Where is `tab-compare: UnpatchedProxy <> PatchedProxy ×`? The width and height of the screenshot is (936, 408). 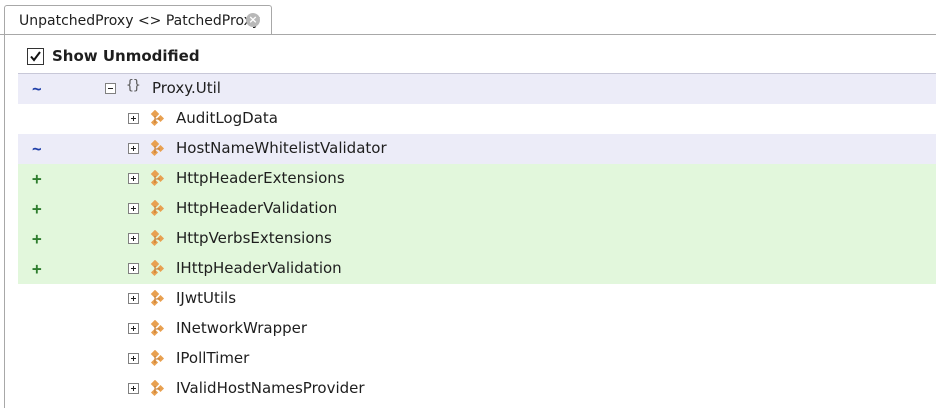 tab-compare: UnpatchedProxy <> PatchedProxy × is located at coordinates (138, 20).